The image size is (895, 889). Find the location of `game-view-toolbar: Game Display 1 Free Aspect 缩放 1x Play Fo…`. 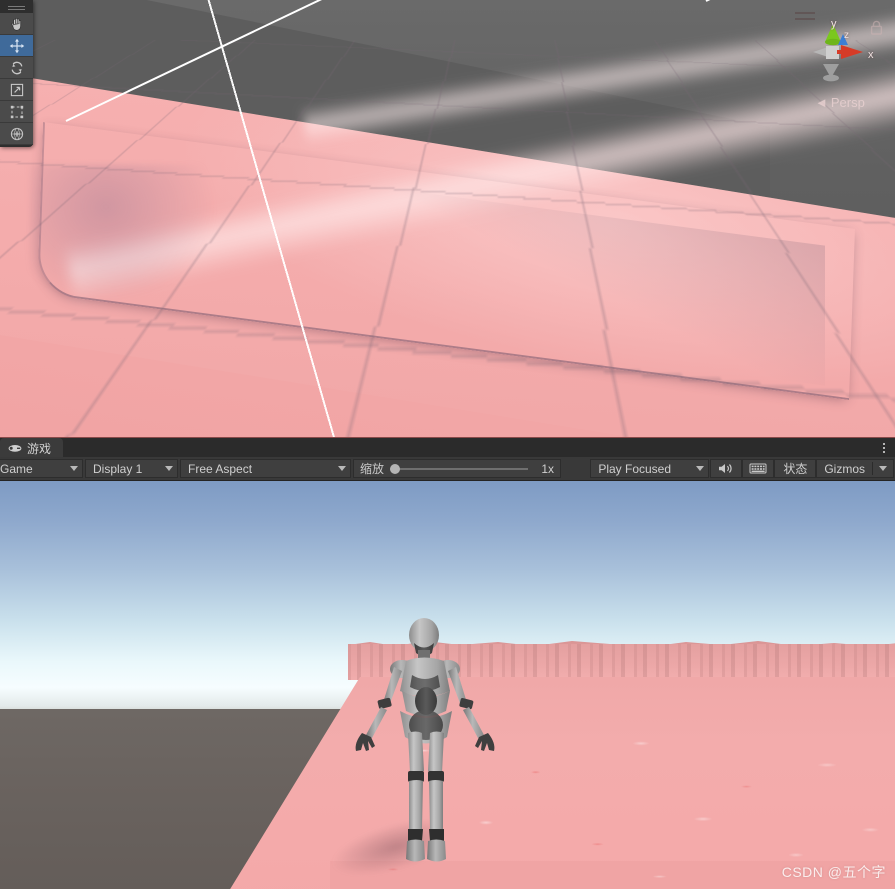

game-view-toolbar: Game Display 1 Free Aspect 缩放 1x Play Fo… is located at coordinates (447, 469).